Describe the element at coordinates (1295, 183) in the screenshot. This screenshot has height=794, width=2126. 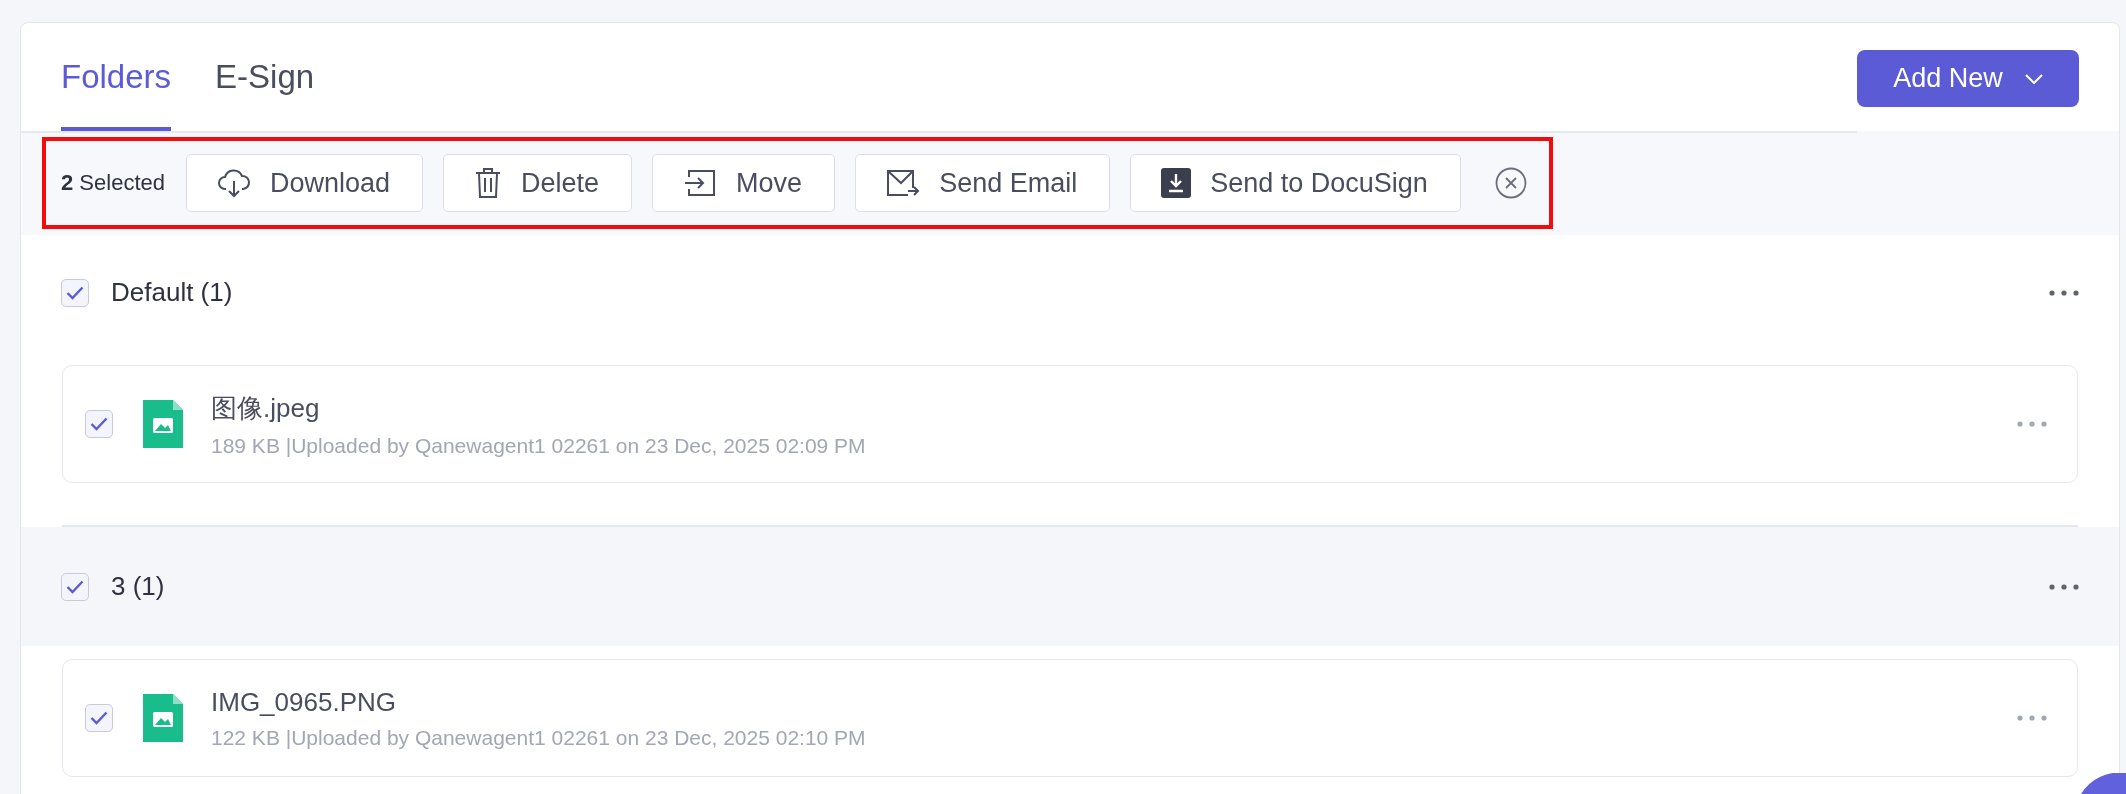
I see `action-button: Send to DocuSign` at that location.